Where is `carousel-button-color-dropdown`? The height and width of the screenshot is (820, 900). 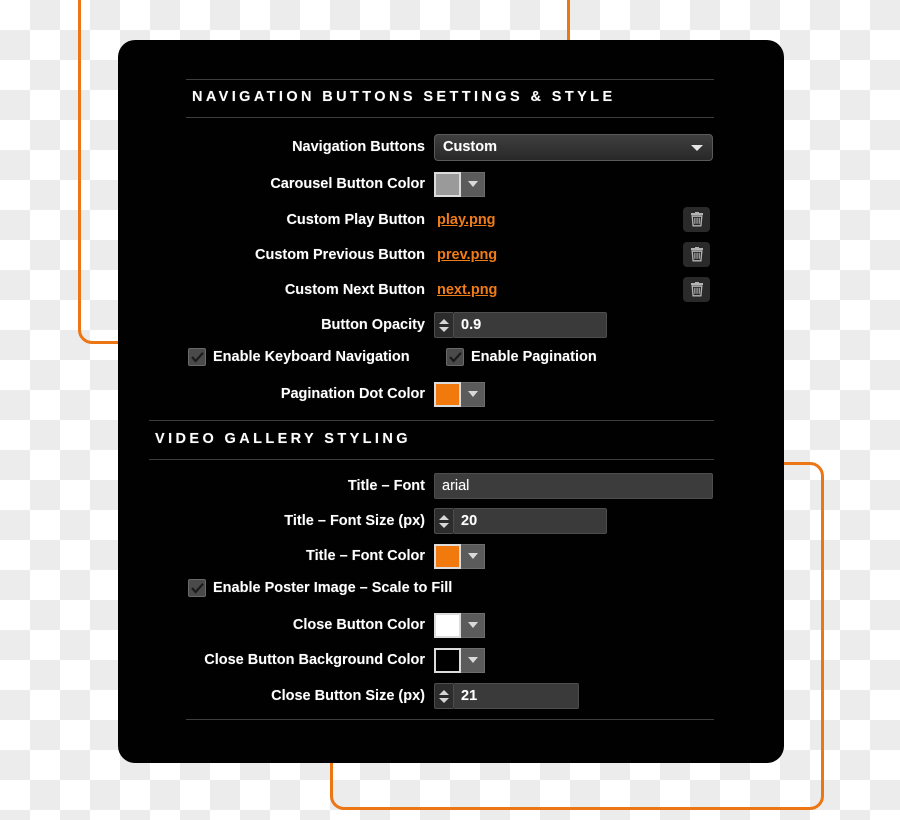 carousel-button-color-dropdown is located at coordinates (473, 184).